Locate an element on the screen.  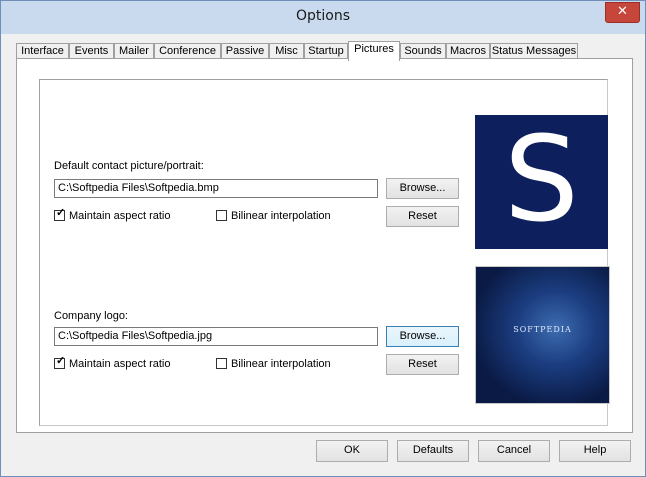
contact-reset-button: Reset is located at coordinates (422, 216).